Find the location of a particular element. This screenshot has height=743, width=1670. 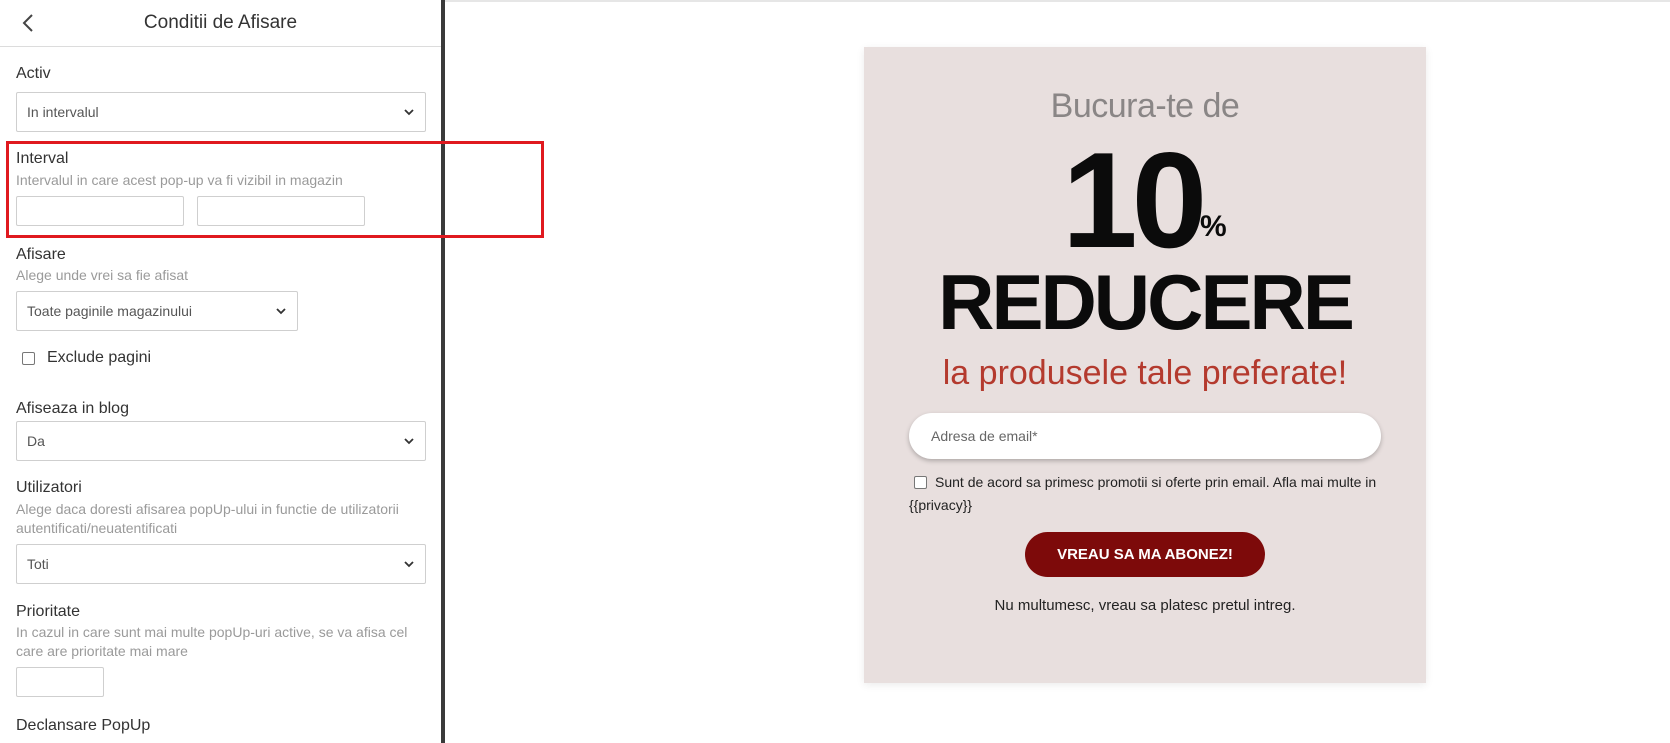

chevron-left-icon is located at coordinates (28, 23).